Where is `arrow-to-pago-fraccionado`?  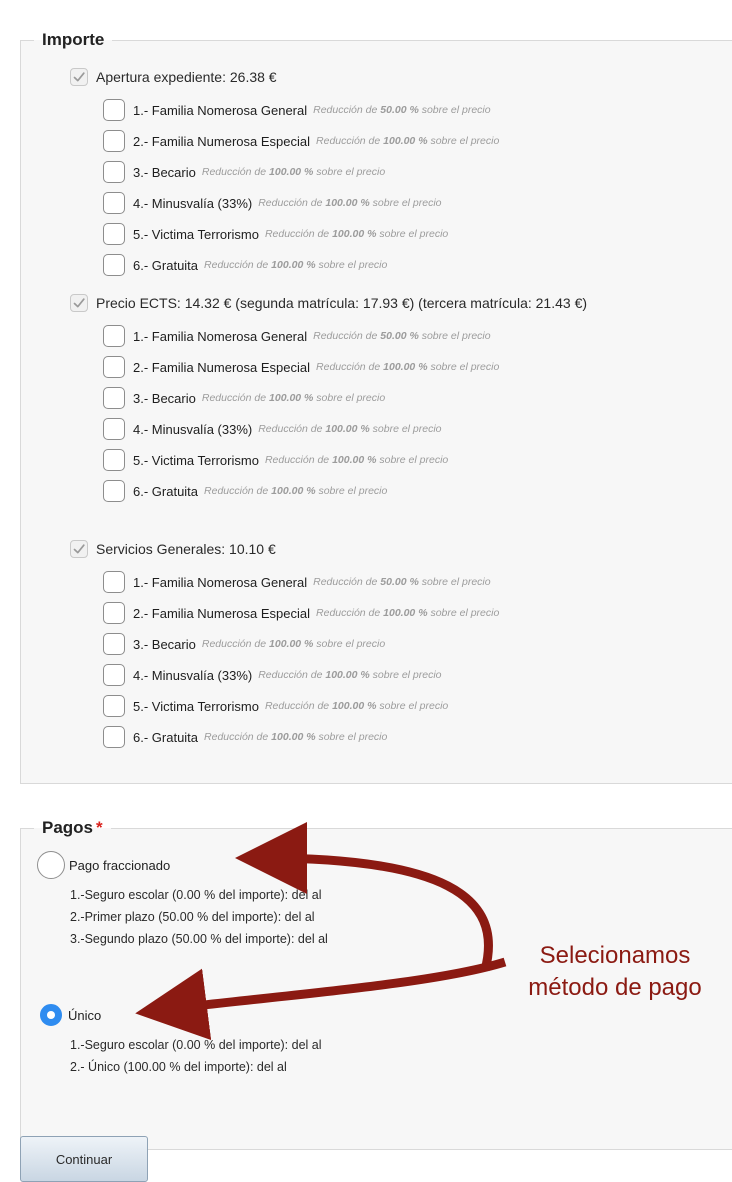
arrow-to-pago-fraccionado is located at coordinates (364, 897).